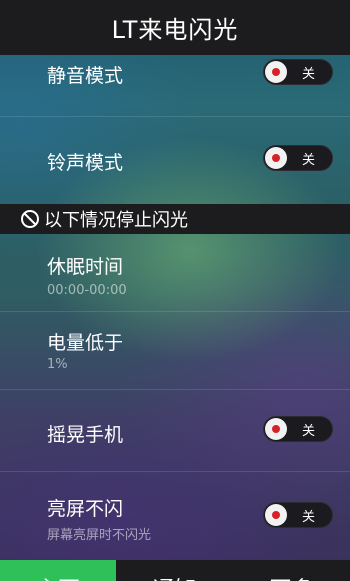  What do you see at coordinates (291, 570) in the screenshot?
I see `tab-more: 更多` at bounding box center [291, 570].